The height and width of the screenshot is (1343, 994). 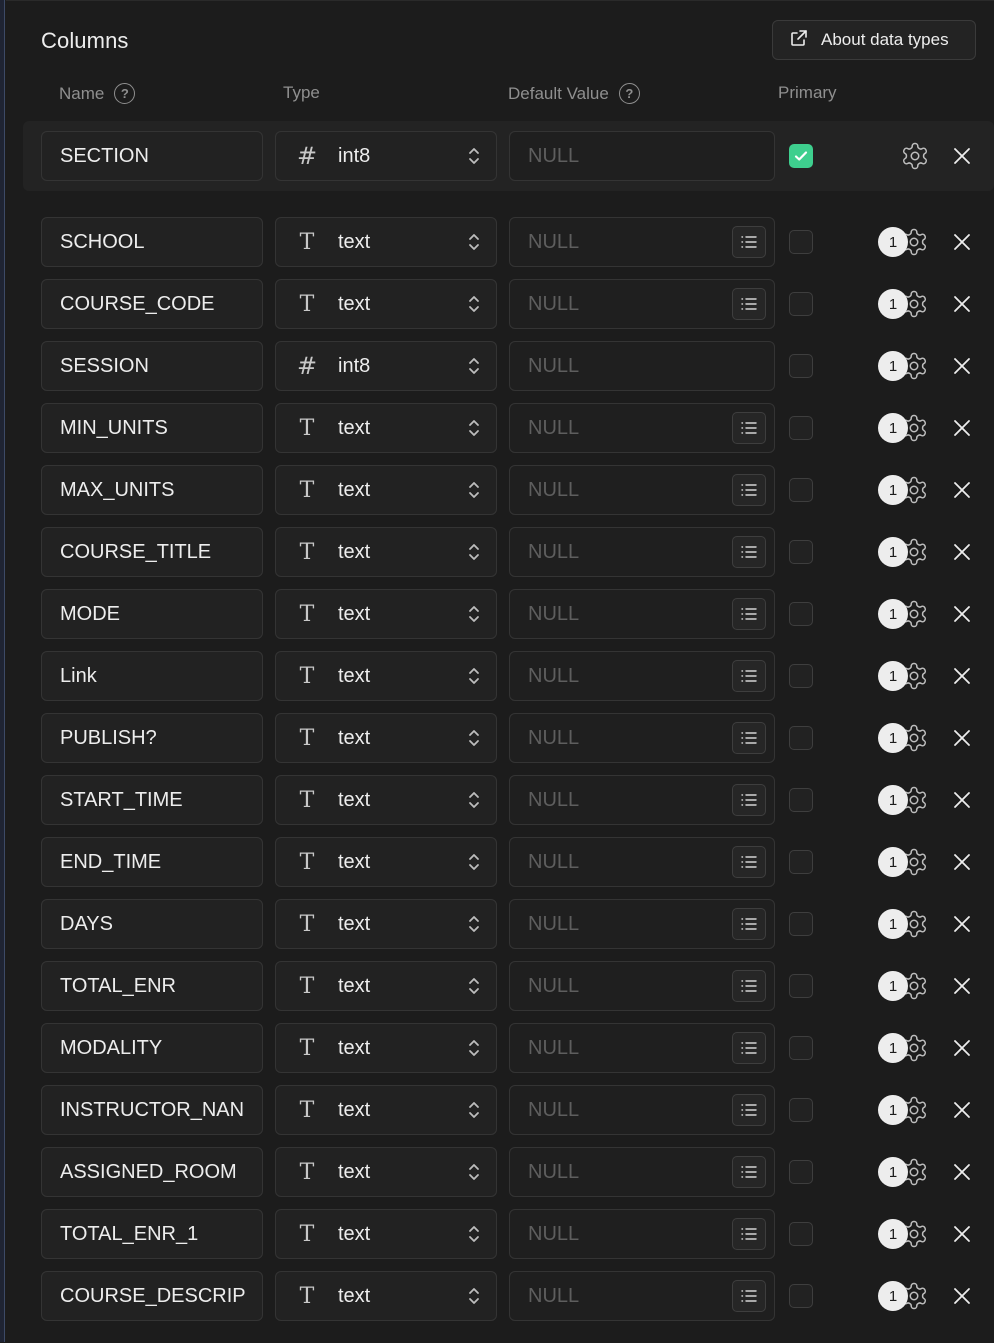 I want to click on column-name-input: INSTRUCTOR_NAN, so click(x=152, y=1110).